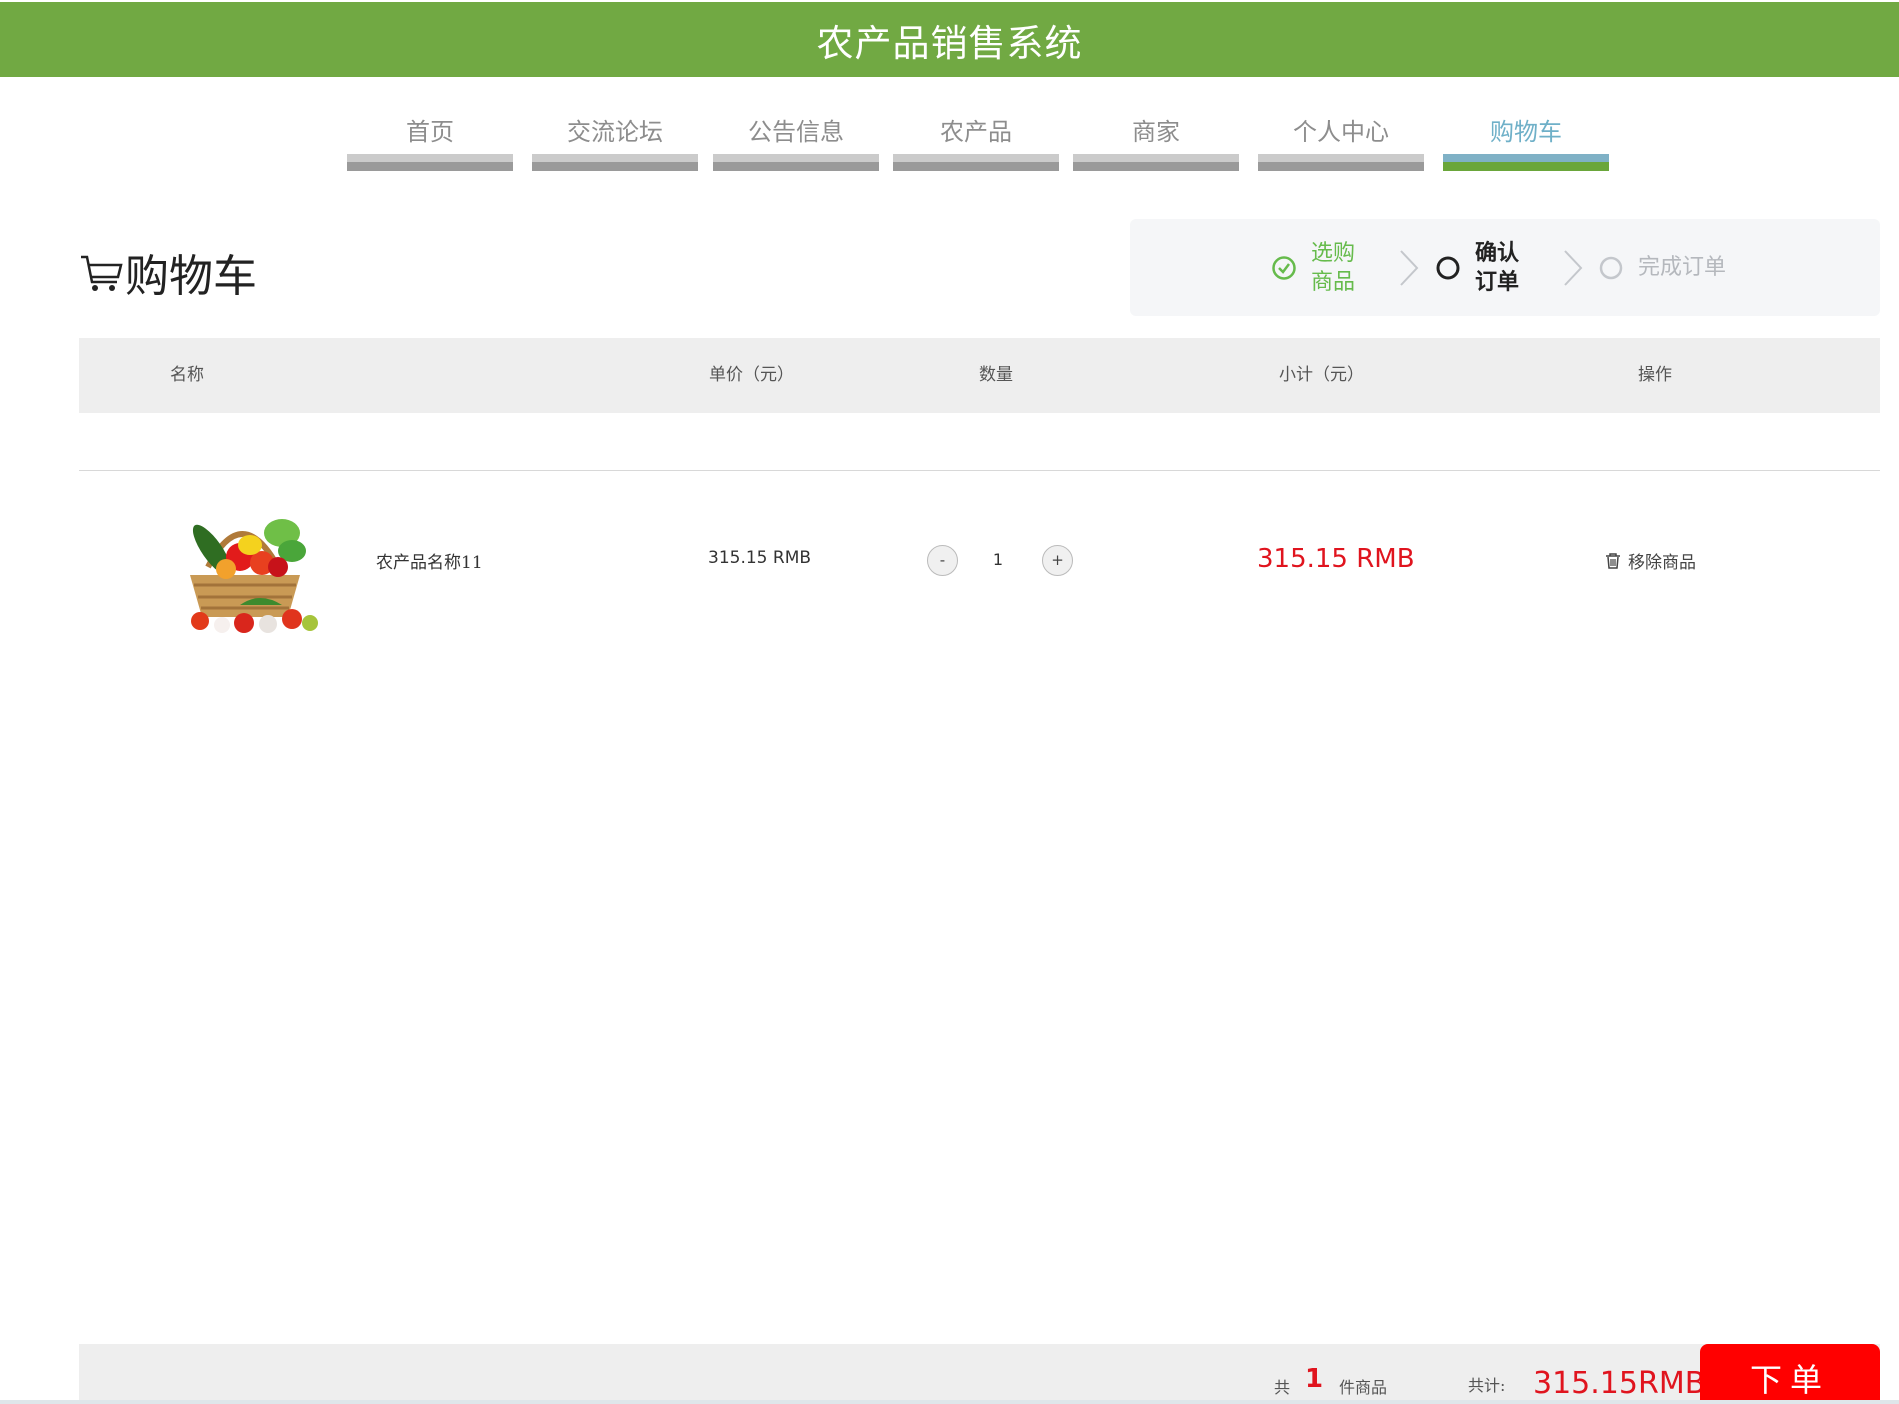 This screenshot has width=1899, height=1404. What do you see at coordinates (187, 375) in the screenshot?
I see `column-header-name: 名称` at bounding box center [187, 375].